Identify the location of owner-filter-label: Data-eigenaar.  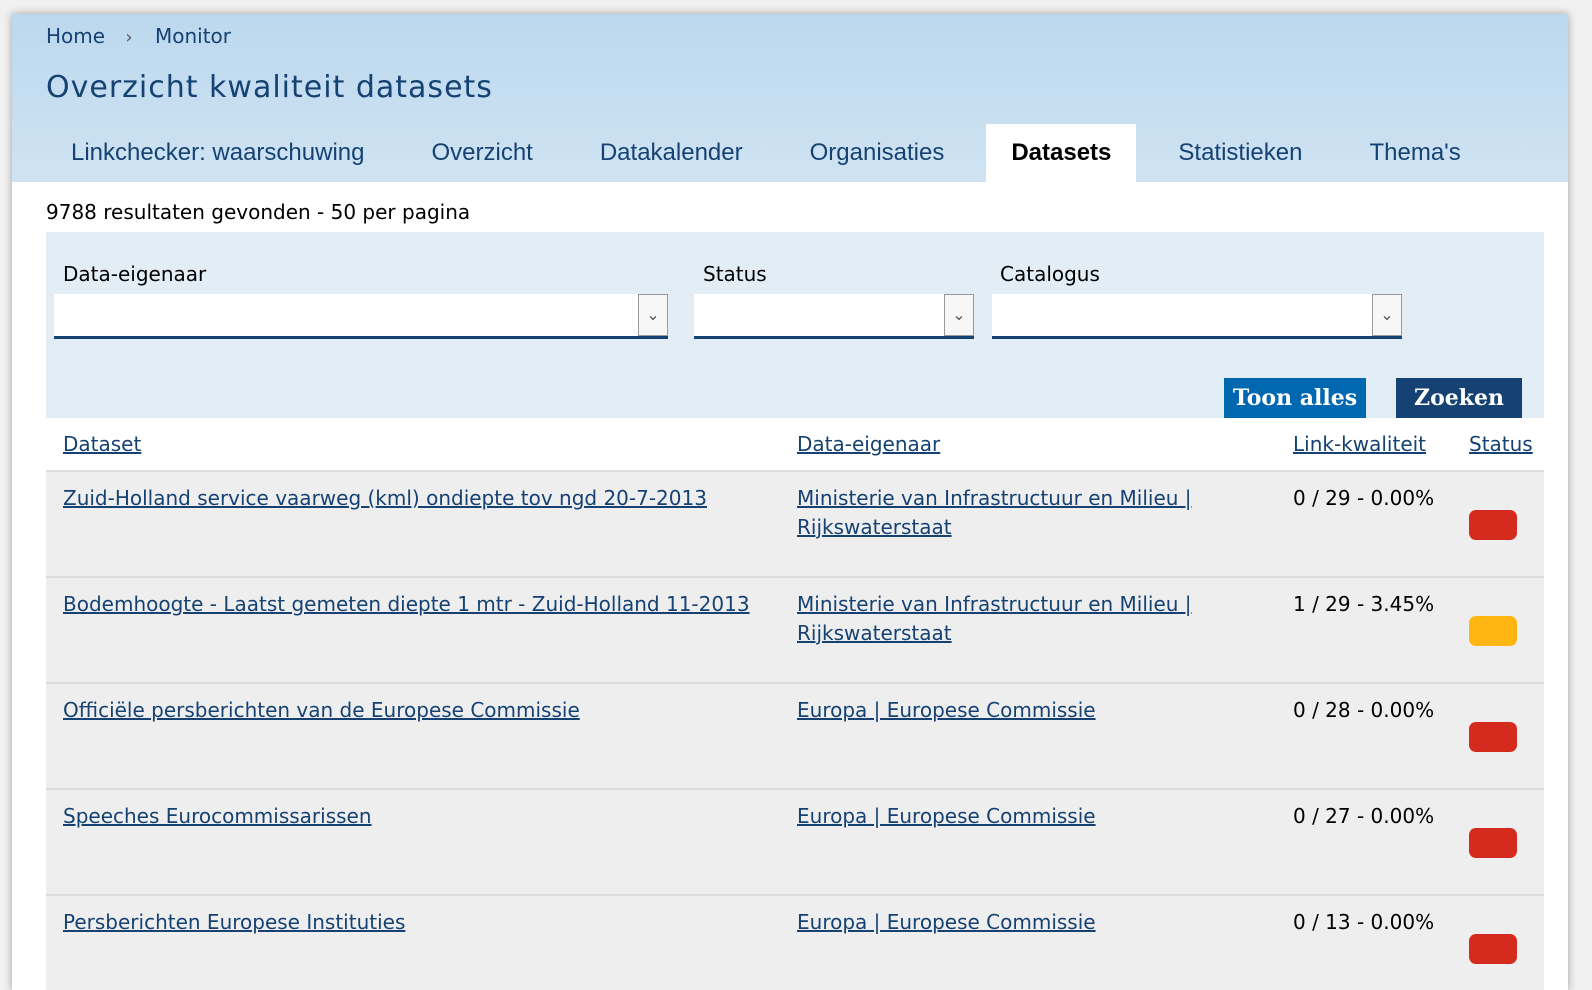
(135, 274).